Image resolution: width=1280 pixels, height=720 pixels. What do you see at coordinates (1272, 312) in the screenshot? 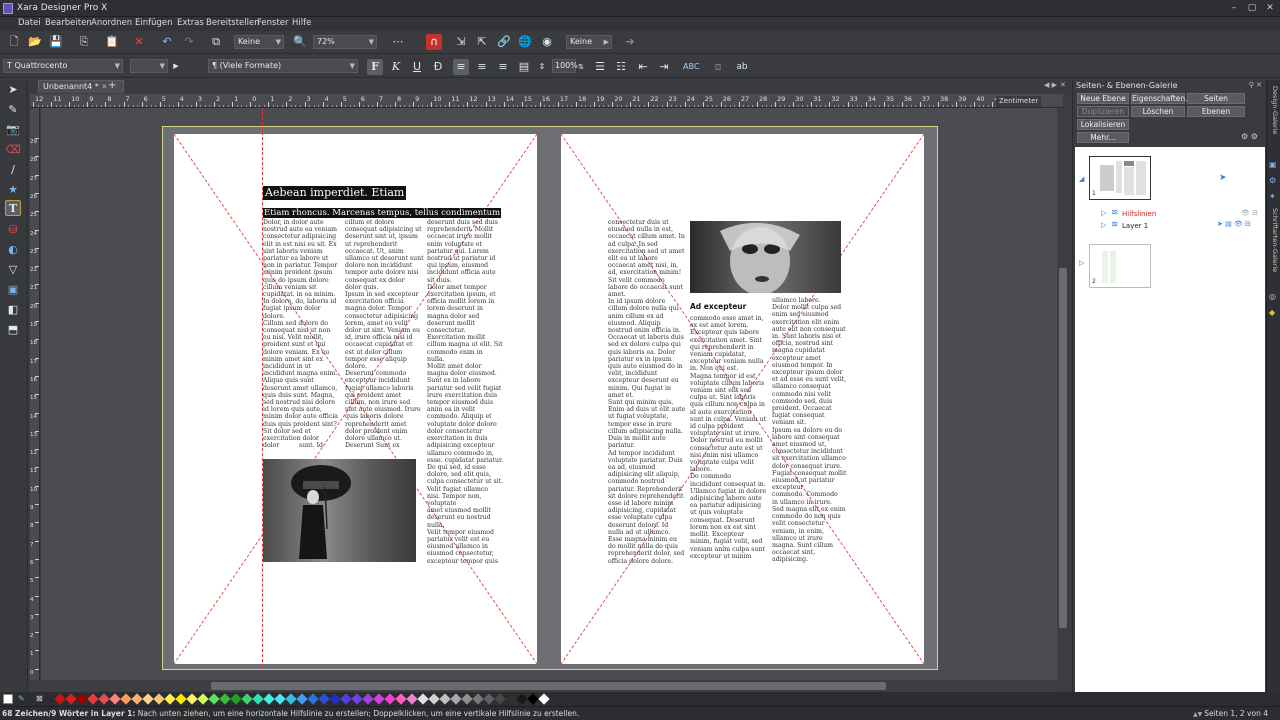
I see `gallery-icon: ◆` at bounding box center [1272, 312].